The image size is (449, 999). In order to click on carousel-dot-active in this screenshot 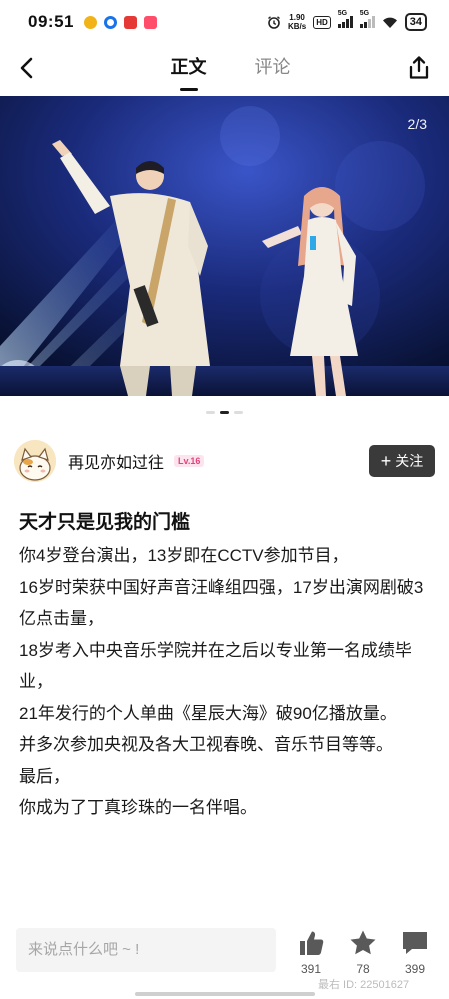, I will do `click(224, 412)`.